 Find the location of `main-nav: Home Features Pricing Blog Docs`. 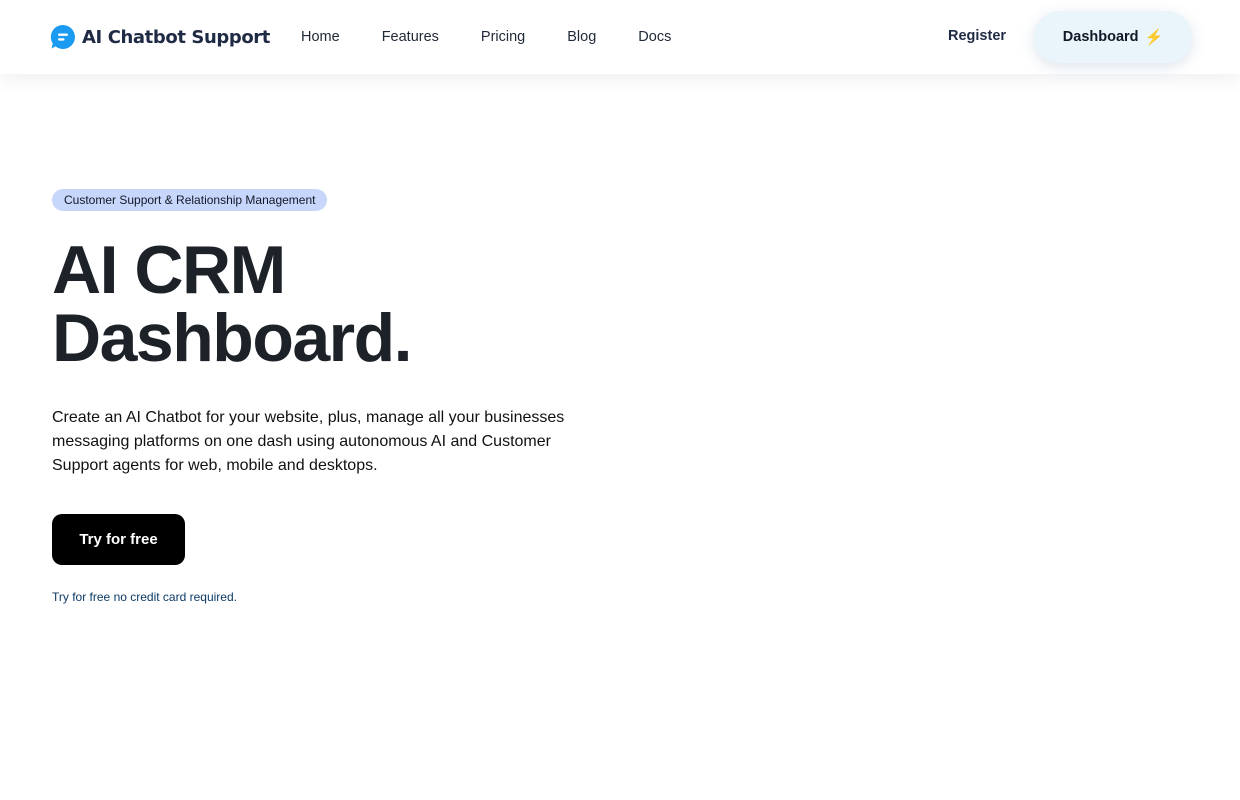

main-nav: Home Features Pricing Blog Docs is located at coordinates (486, 37).